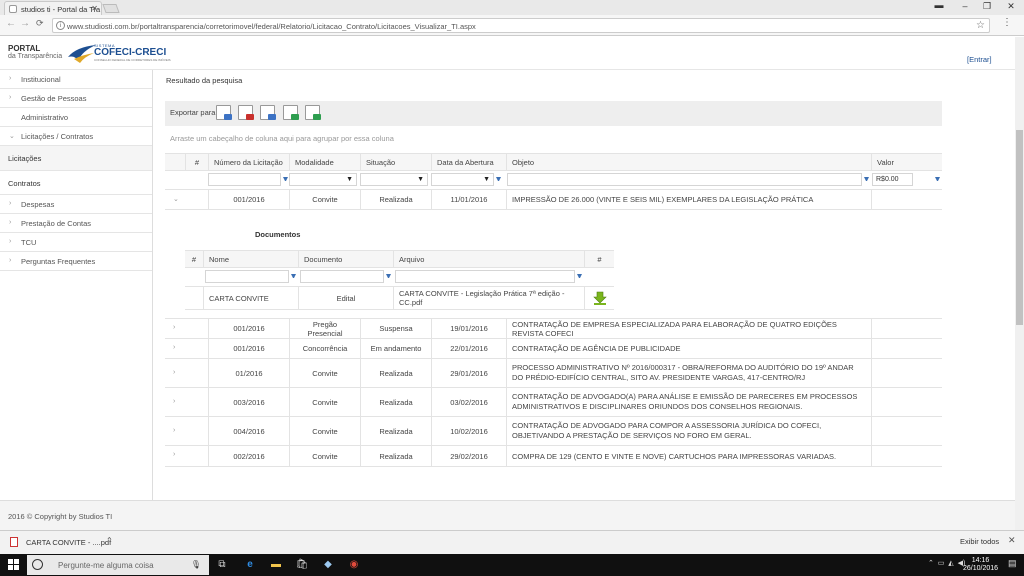 The width and height of the screenshot is (1024, 576). Describe the element at coordinates (302, 565) in the screenshot. I see `store-icon: 🛍` at that location.